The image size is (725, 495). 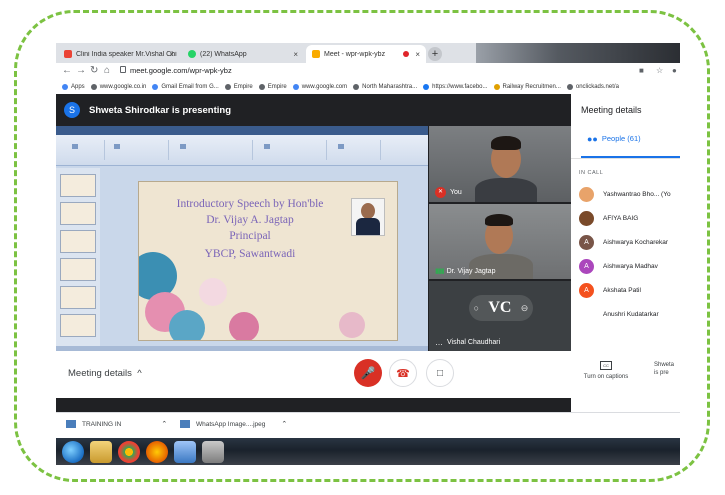 What do you see at coordinates (586, 314) in the screenshot?
I see `participant-avatar` at bounding box center [586, 314].